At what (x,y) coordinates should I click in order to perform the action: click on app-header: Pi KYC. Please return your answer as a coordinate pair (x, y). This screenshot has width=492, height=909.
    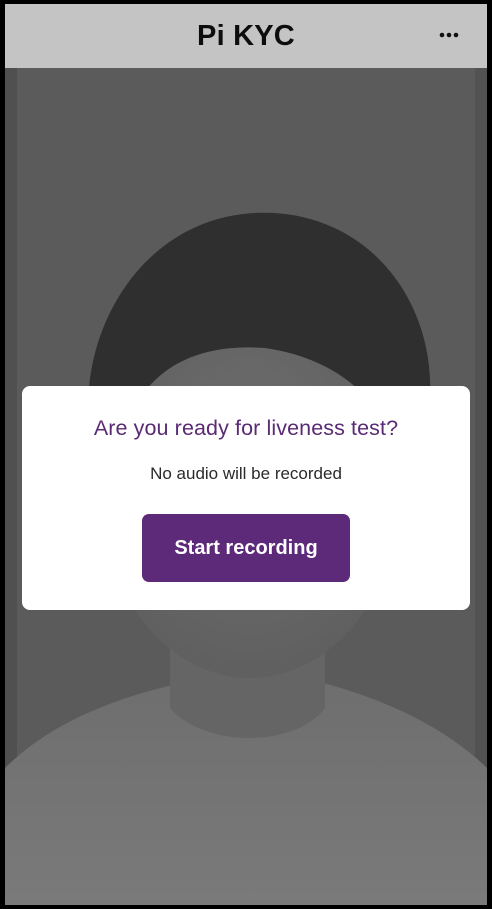
    Looking at the image, I should click on (246, 36).